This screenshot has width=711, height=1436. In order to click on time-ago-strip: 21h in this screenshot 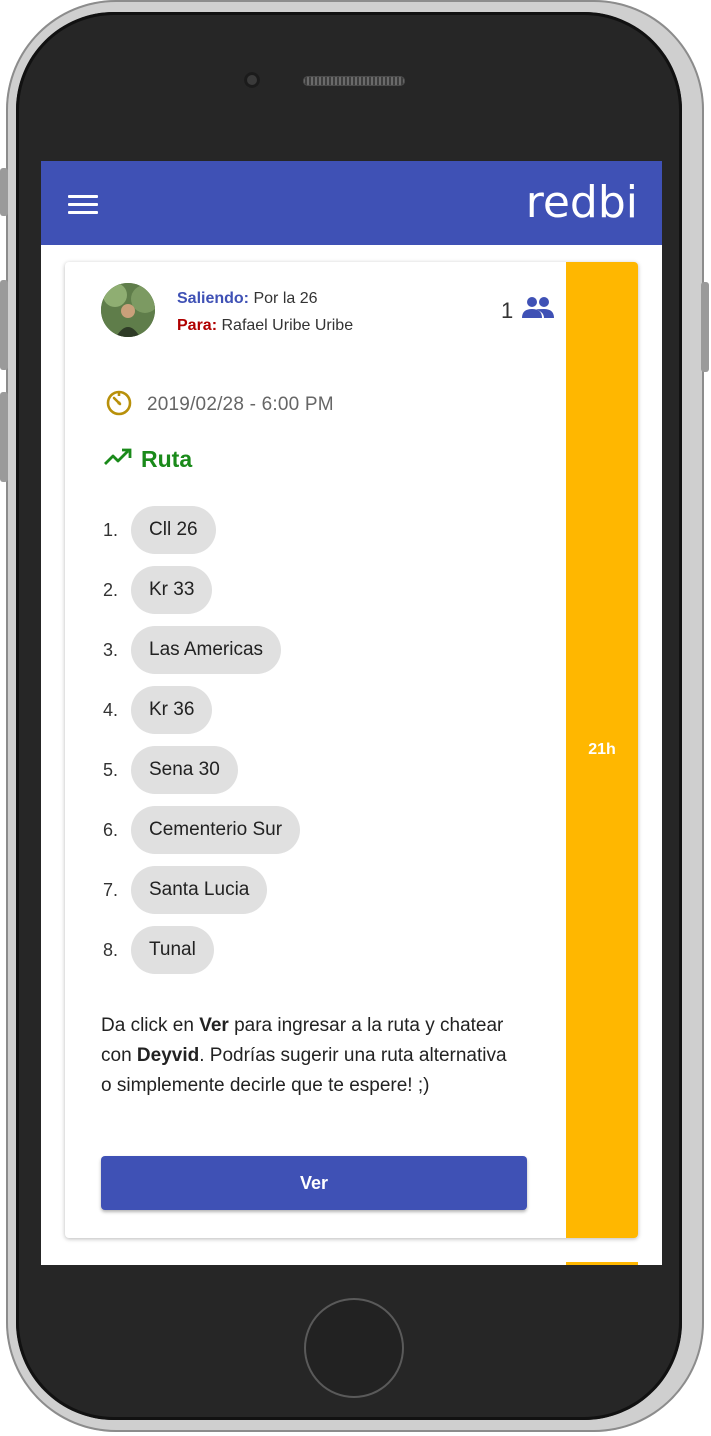, I will do `click(602, 750)`.